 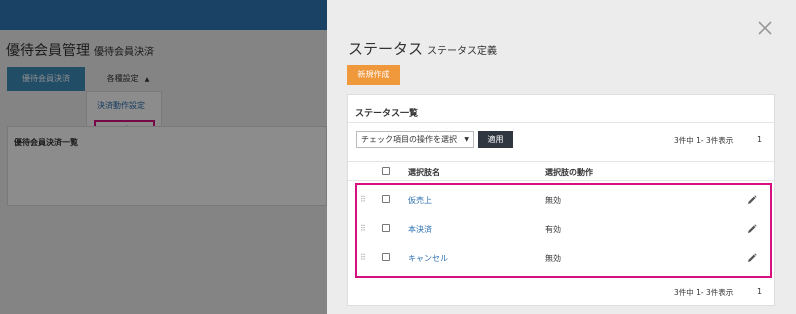 What do you see at coordinates (704, 140) in the screenshot?
I see `result-count-top: 3件中 1- 3件表示` at bounding box center [704, 140].